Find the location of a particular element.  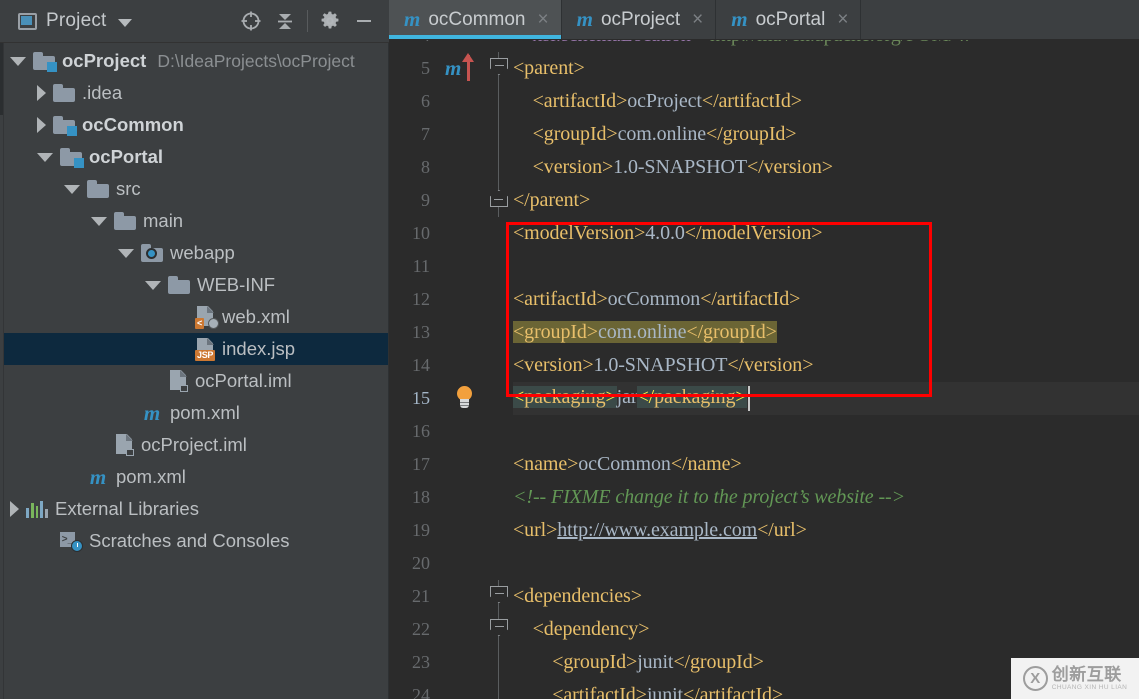

chevron-down-icon is located at coordinates (124, 22).